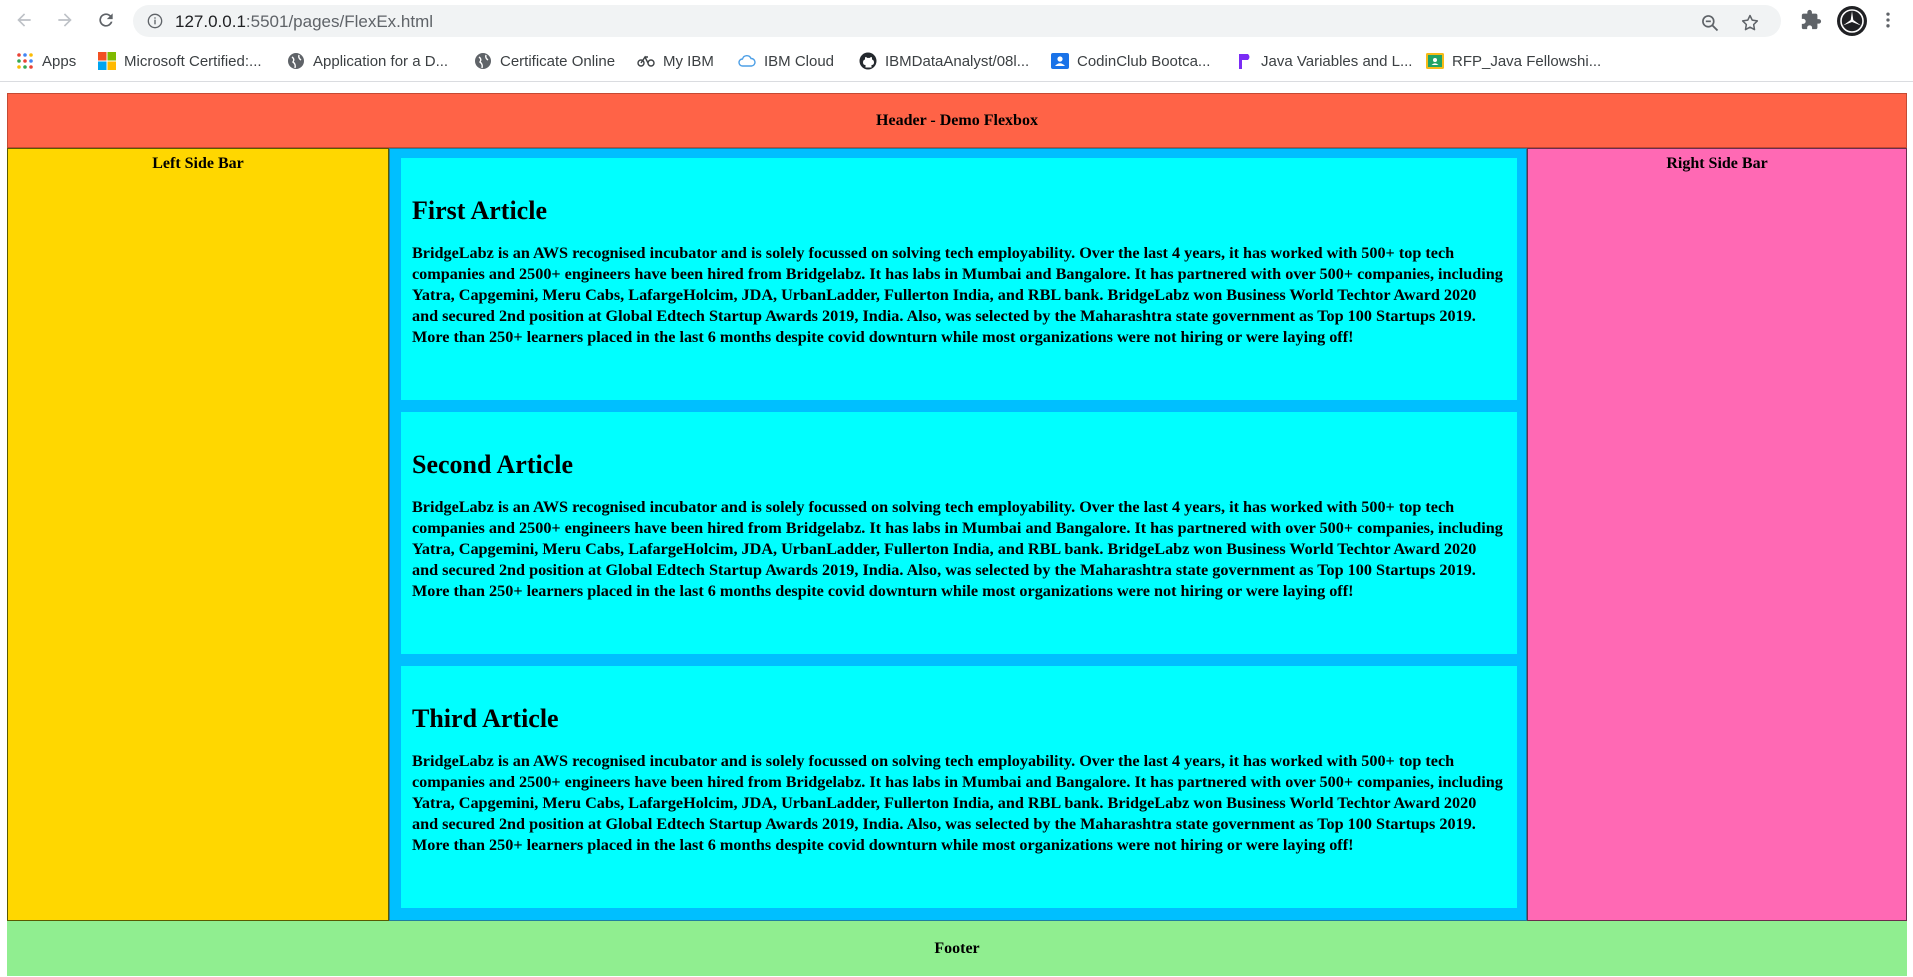 The width and height of the screenshot is (1913, 977). Describe the element at coordinates (493, 464) in the screenshot. I see `article-title: Second Article` at that location.